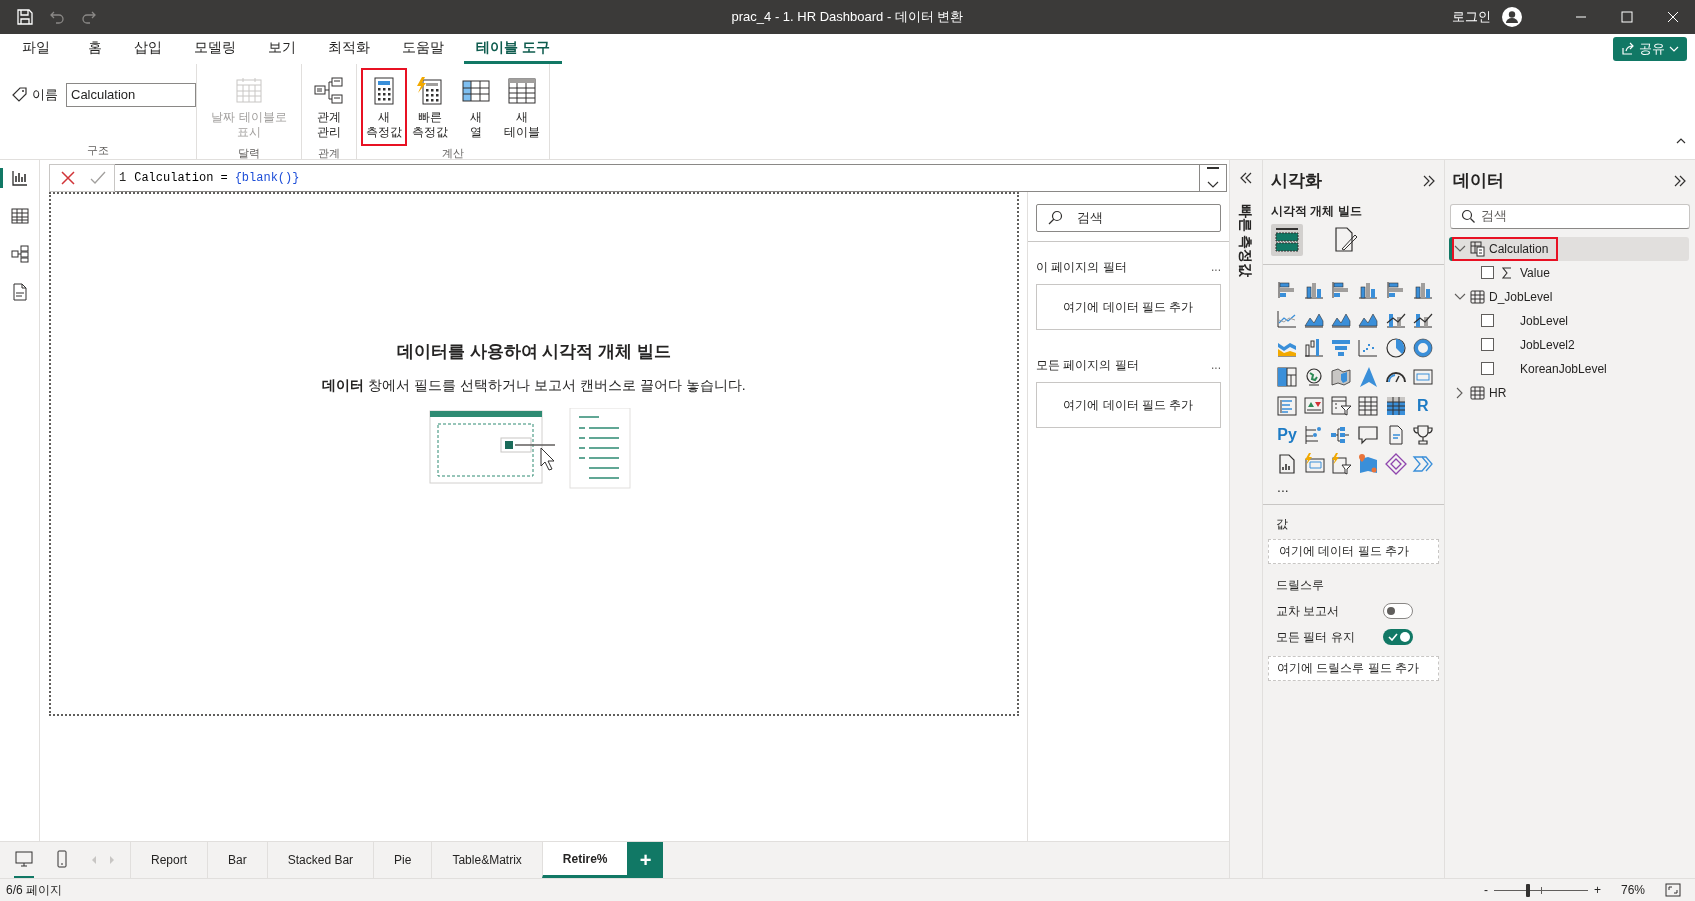 This screenshot has height=901, width=1695. I want to click on share-button: 공유, so click(1650, 49).